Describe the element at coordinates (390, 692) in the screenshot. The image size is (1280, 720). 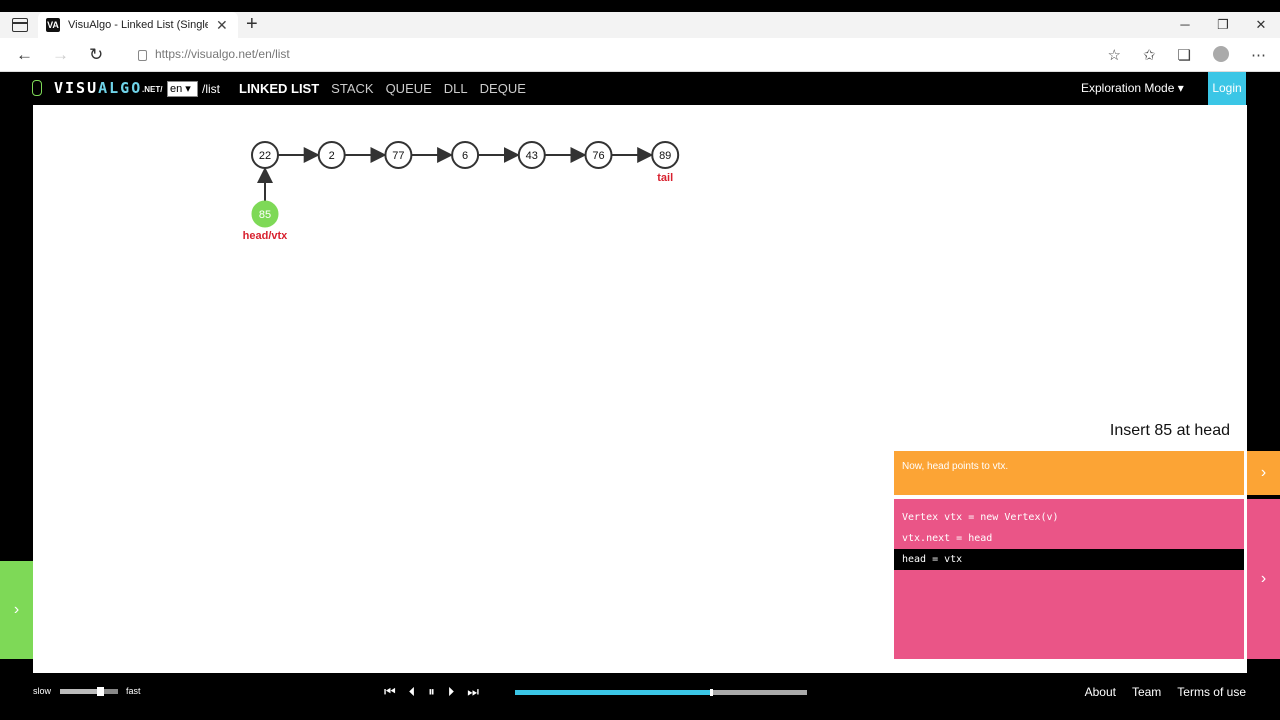
I see `go-to-start-icon: ⏮` at that location.